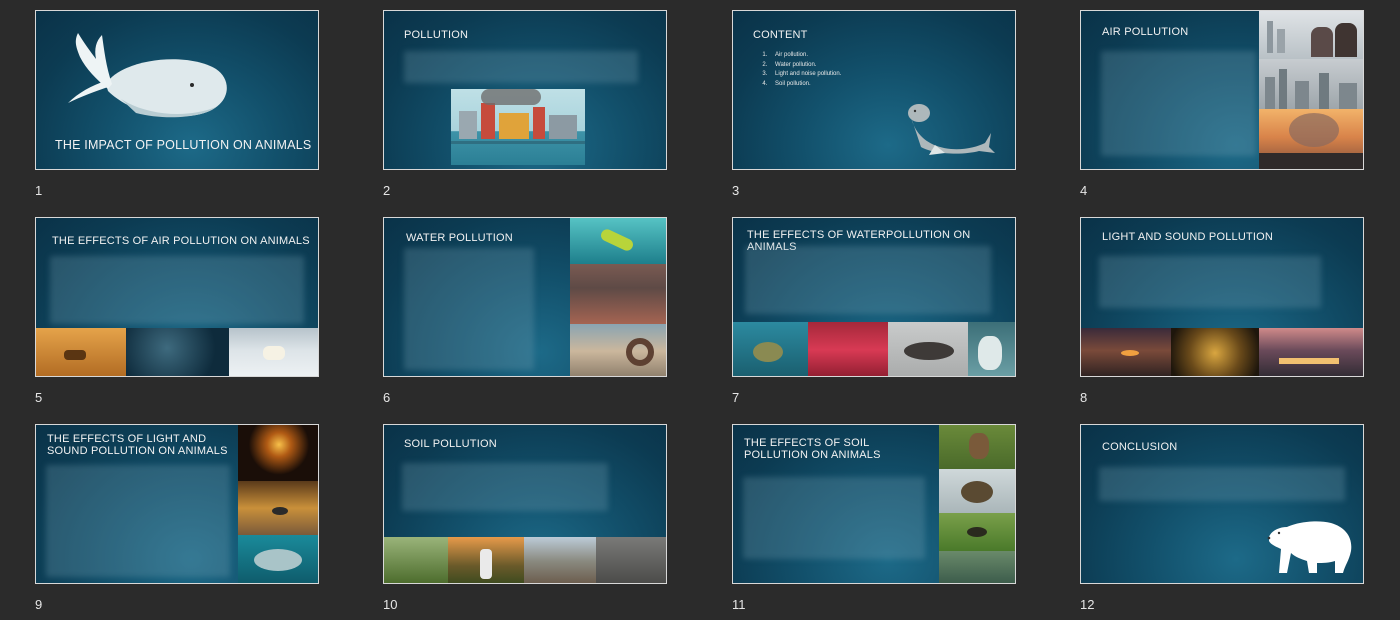 This screenshot has width=1400, height=620. I want to click on underwater-bottle-photo, so click(618, 241).